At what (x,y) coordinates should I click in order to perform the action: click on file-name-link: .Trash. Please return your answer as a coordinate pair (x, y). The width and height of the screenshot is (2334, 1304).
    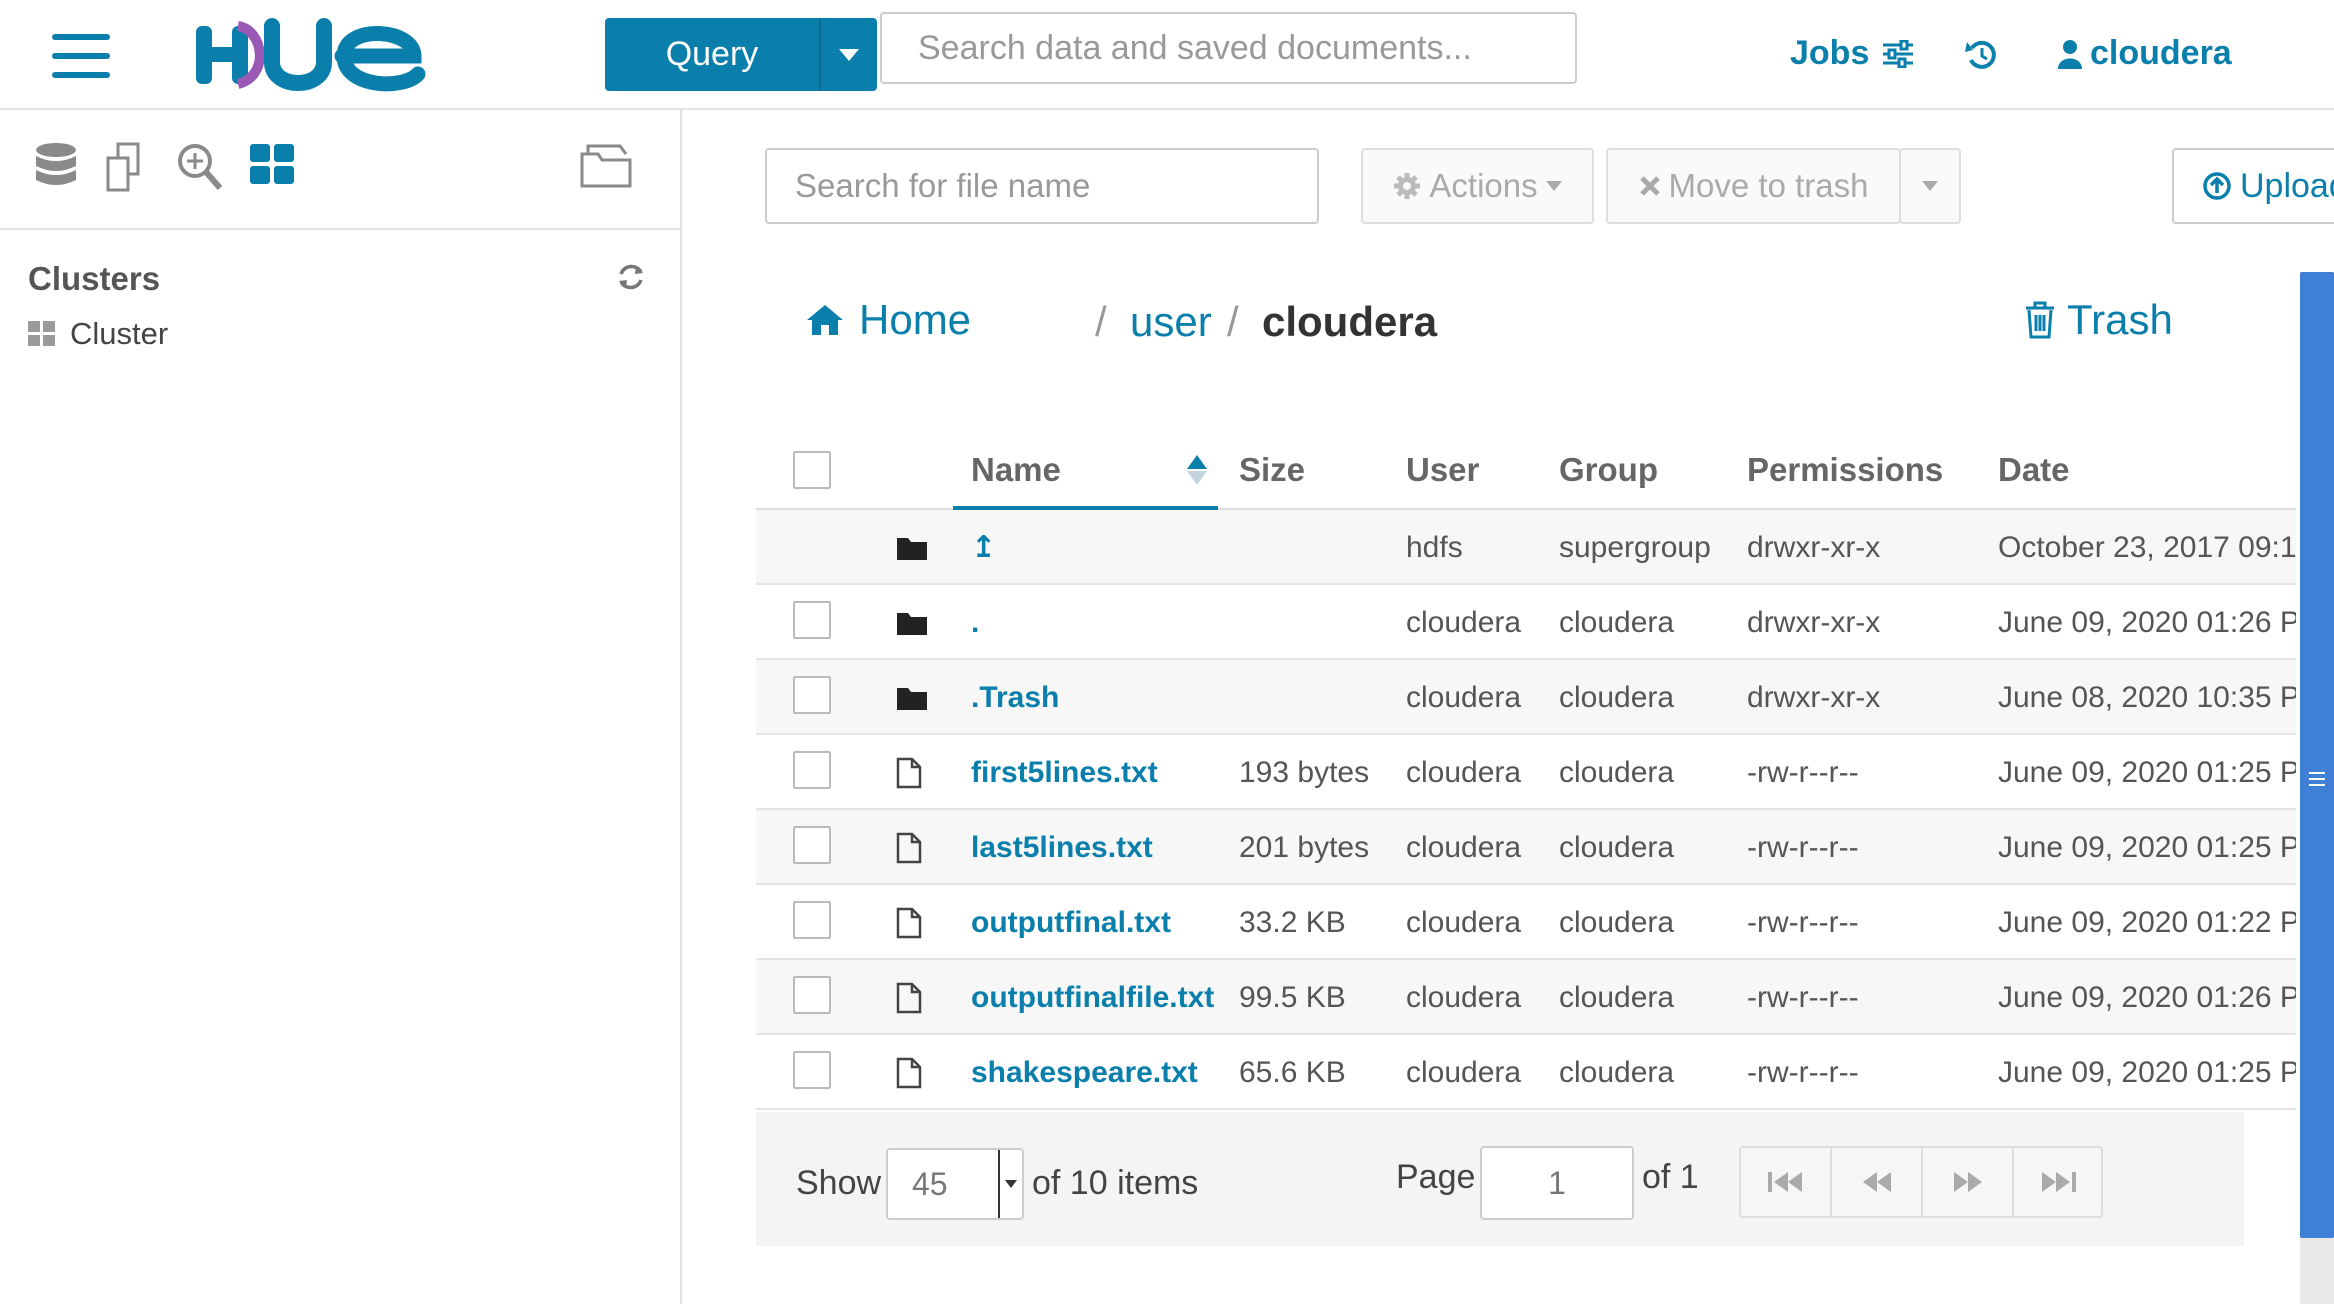
    Looking at the image, I should click on (1015, 697).